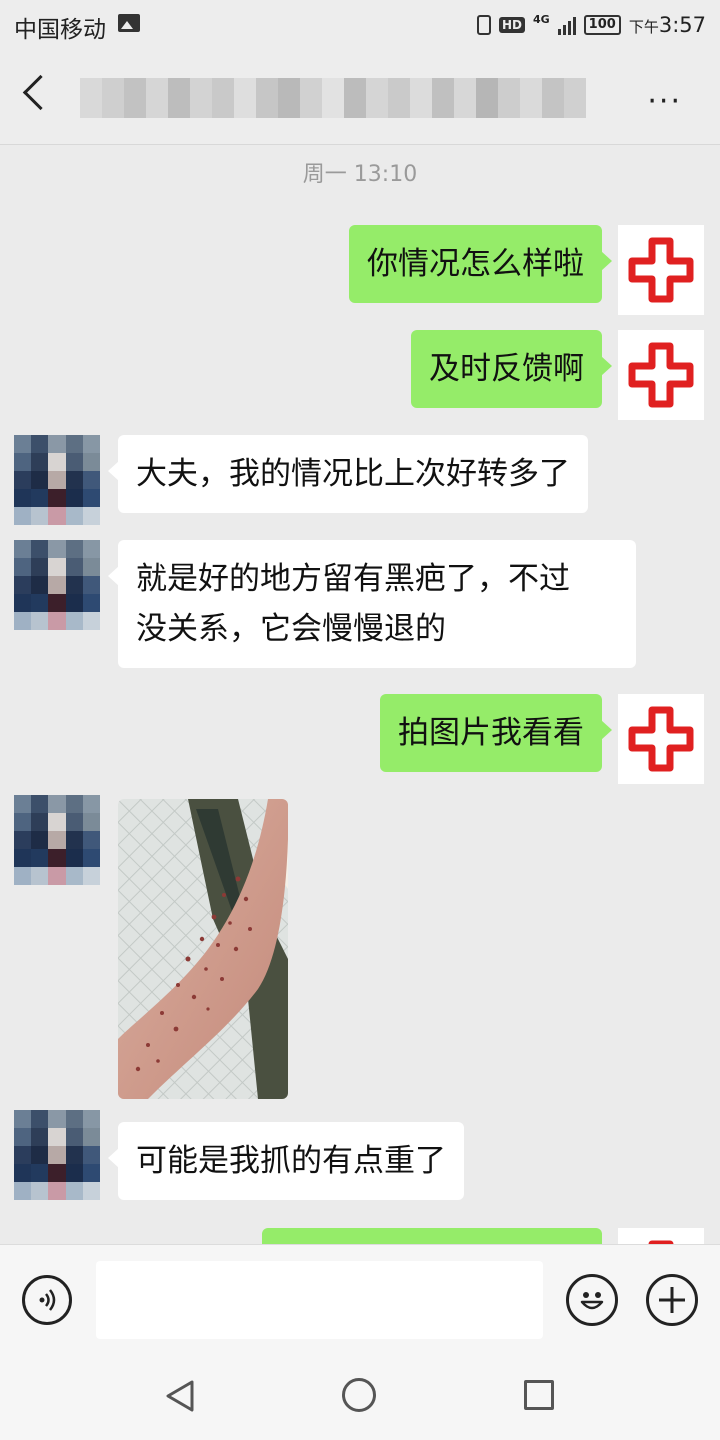 The height and width of the screenshot is (1440, 720). What do you see at coordinates (180, 1396) in the screenshot?
I see `nav-back-icon` at bounding box center [180, 1396].